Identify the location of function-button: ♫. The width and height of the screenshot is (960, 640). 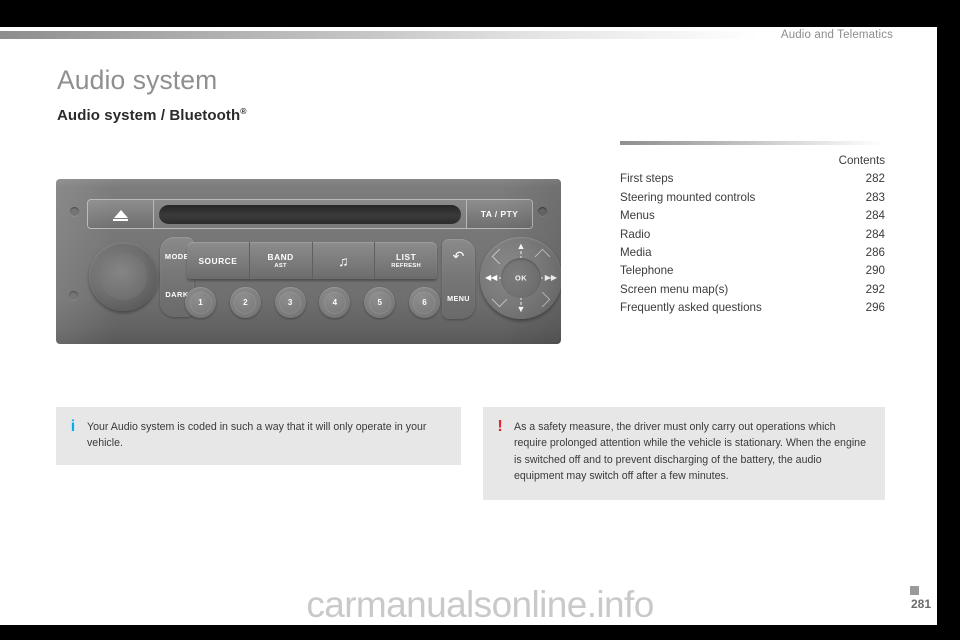
(344, 260).